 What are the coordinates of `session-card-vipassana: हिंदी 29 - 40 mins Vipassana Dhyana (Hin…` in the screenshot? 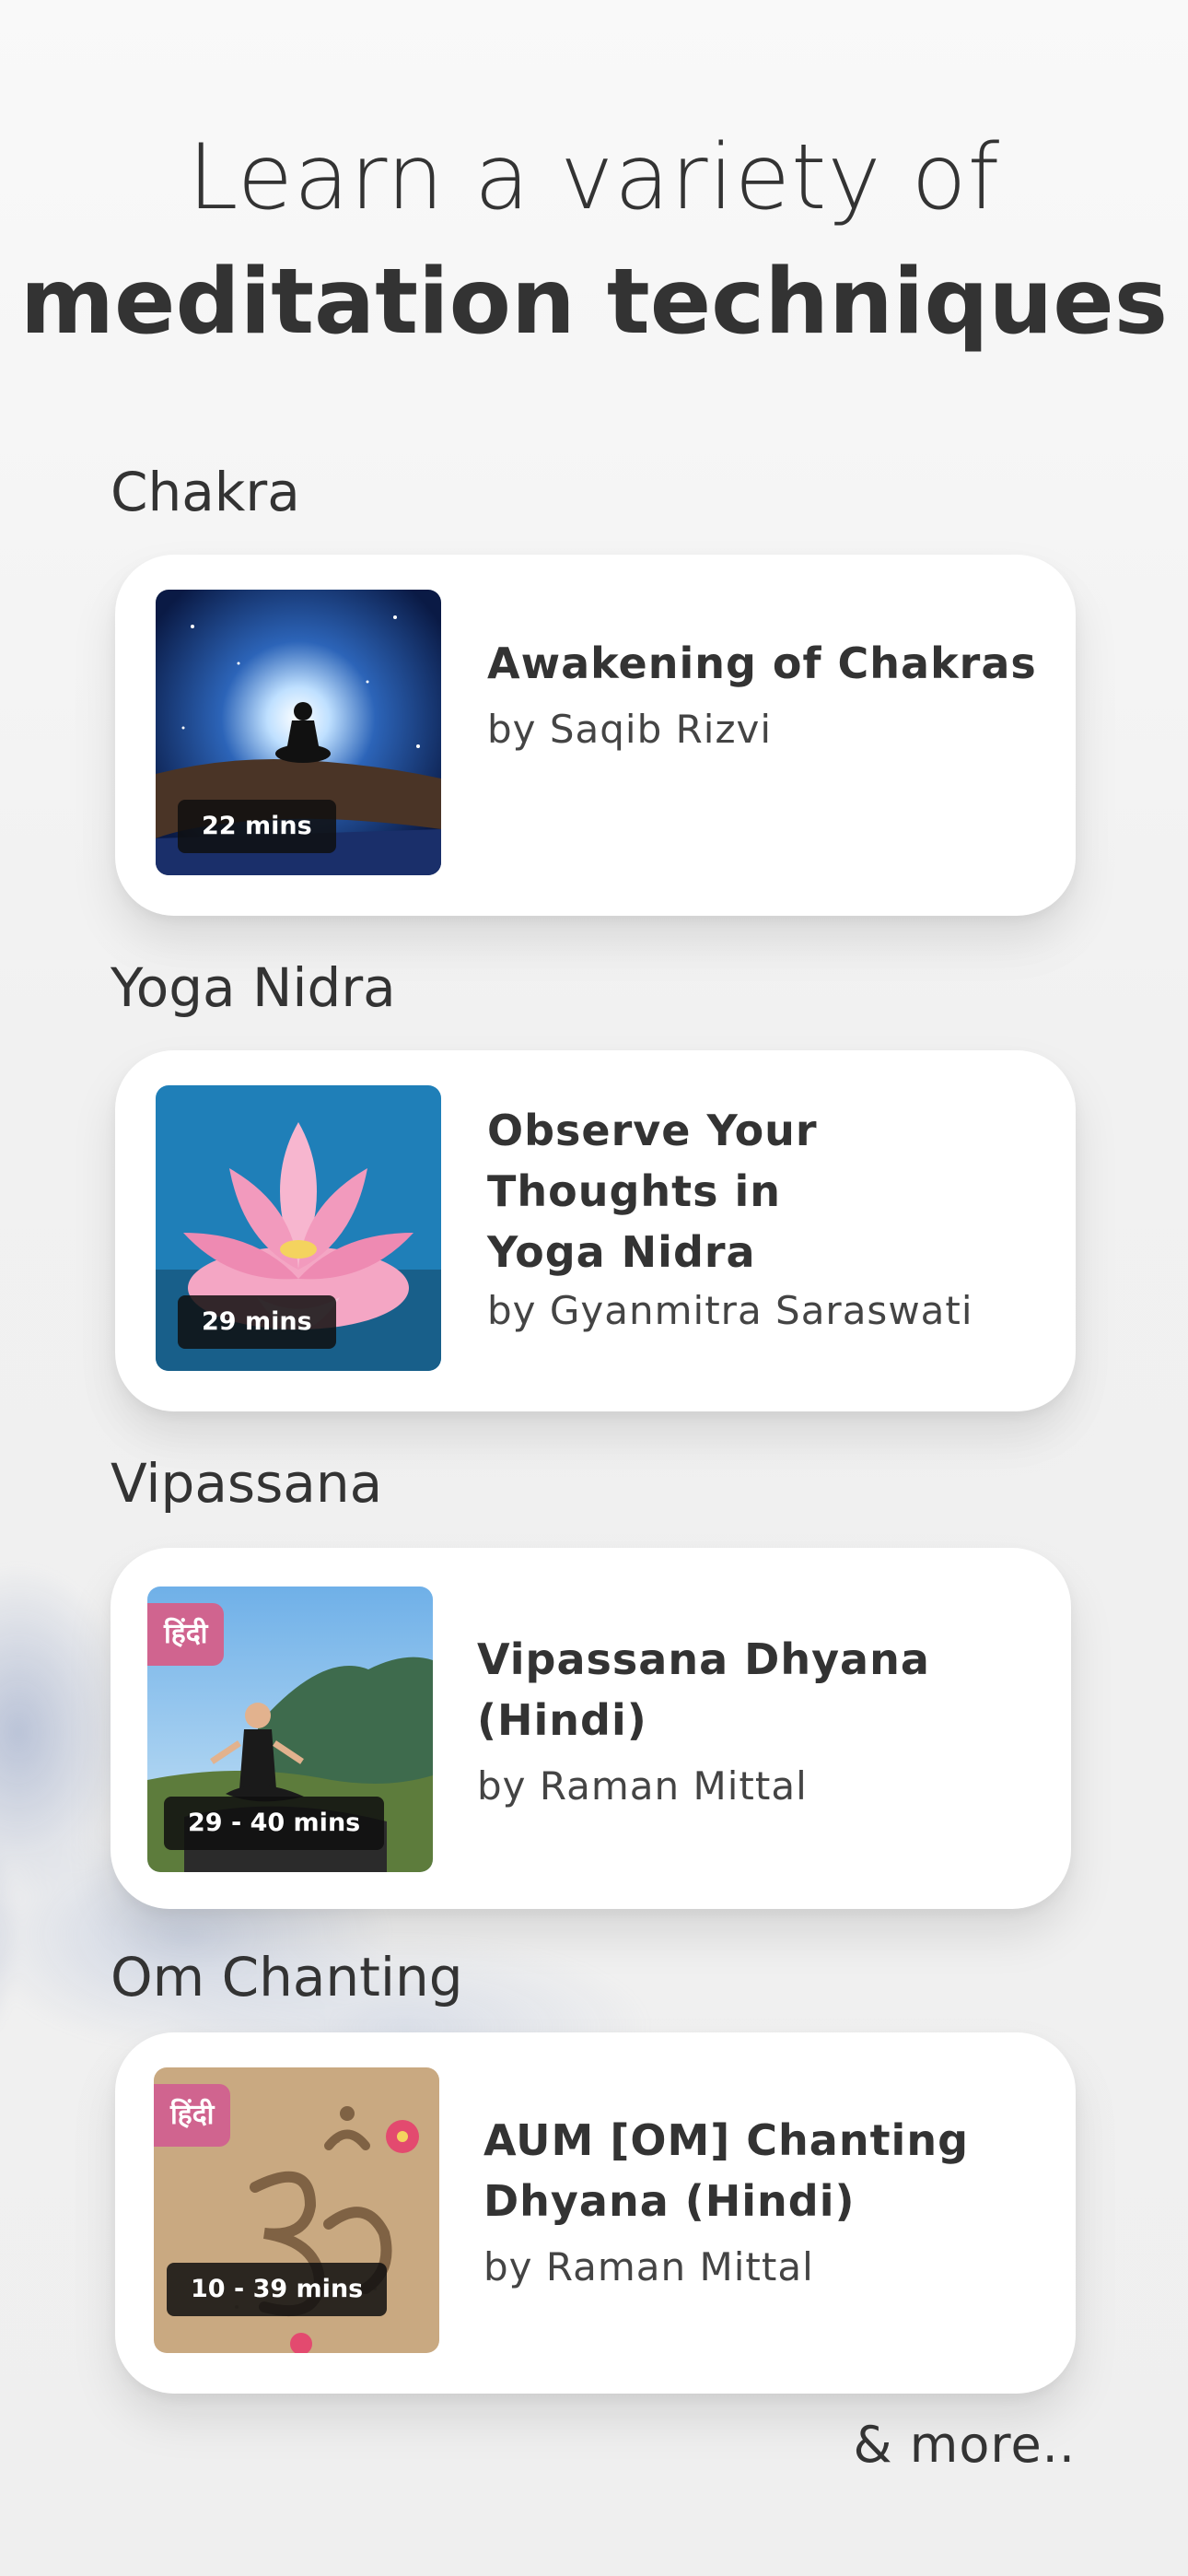 It's located at (591, 1728).